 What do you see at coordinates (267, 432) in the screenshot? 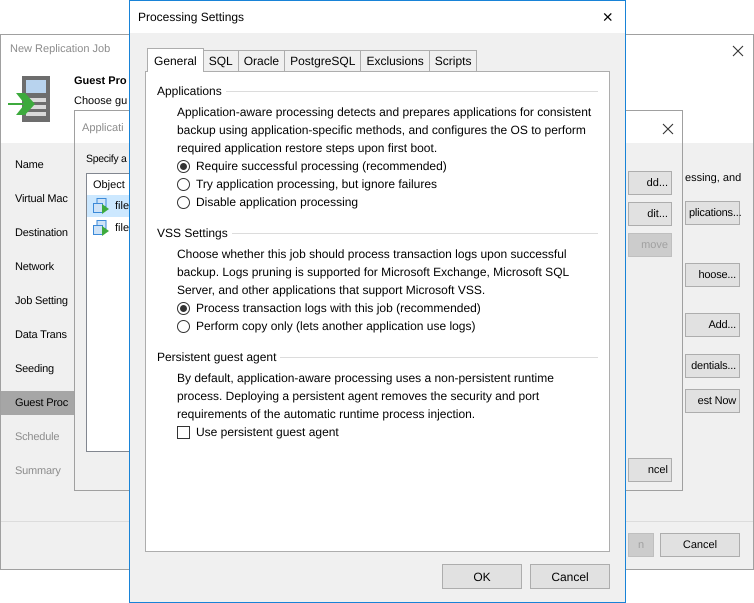
I see `option-label: Use persistent guest agent` at bounding box center [267, 432].